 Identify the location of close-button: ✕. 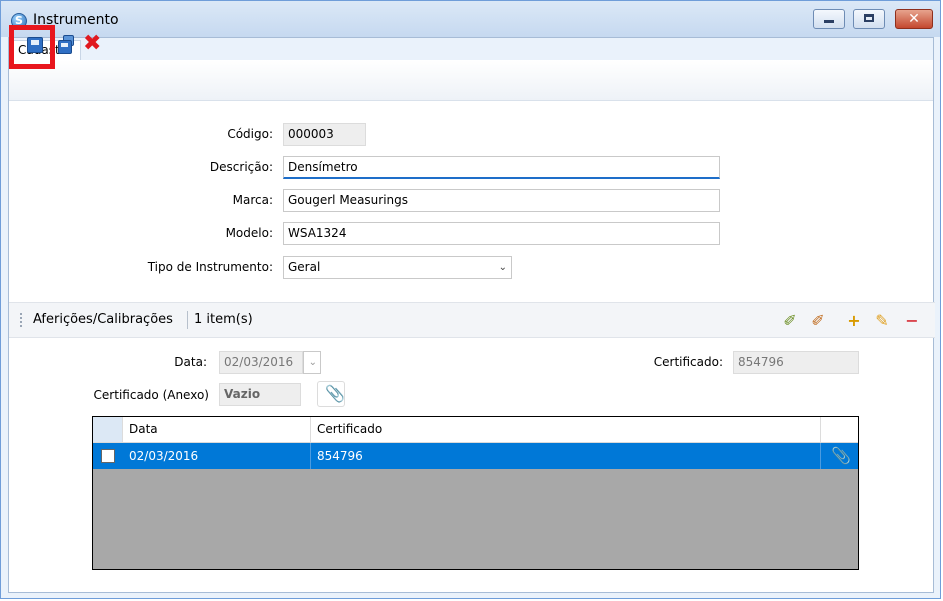
(914, 19).